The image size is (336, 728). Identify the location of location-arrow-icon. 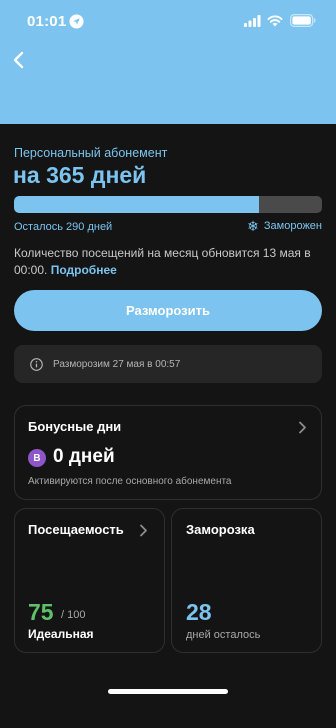
(76, 21).